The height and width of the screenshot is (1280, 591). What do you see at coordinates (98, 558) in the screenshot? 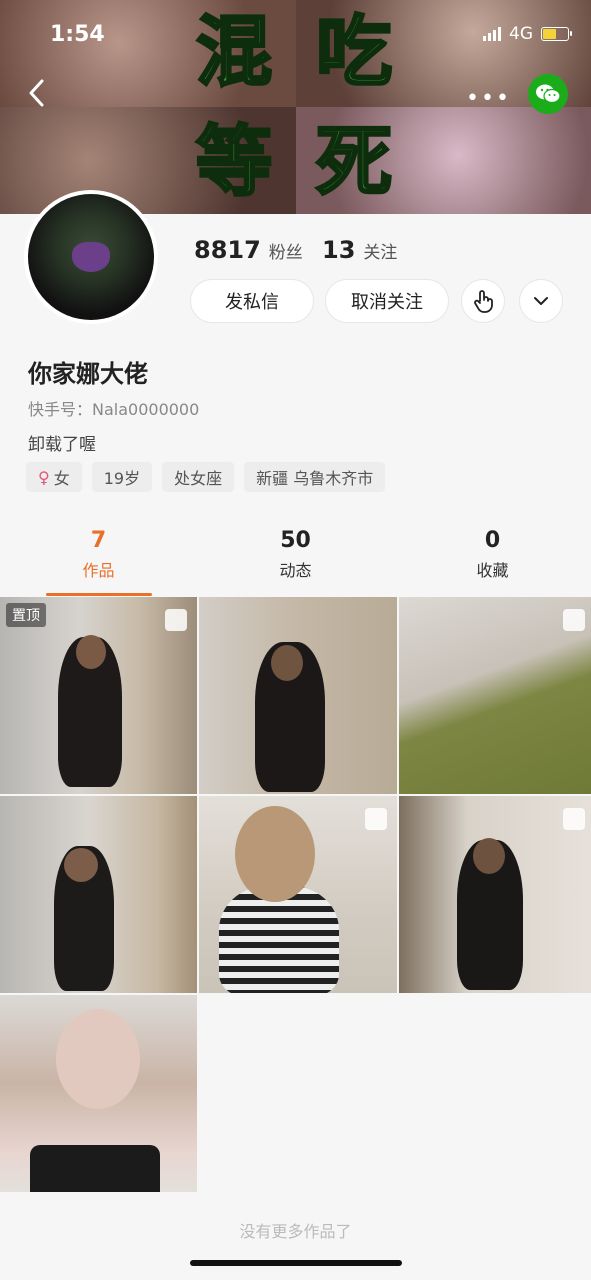
I see `tab-works: 7 作品` at bounding box center [98, 558].